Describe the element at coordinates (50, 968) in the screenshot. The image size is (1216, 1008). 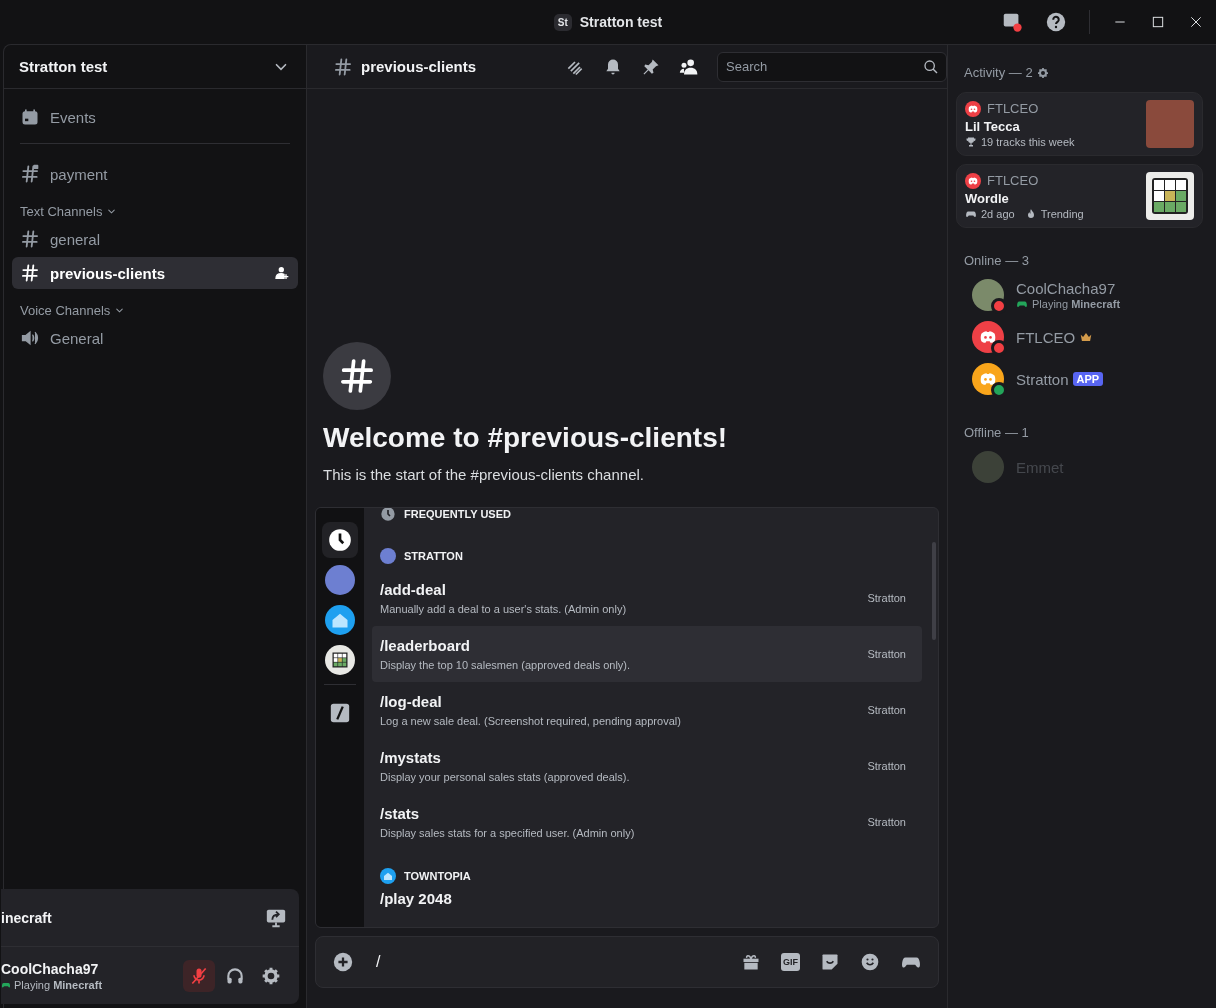
I see `username: CoolChacha97` at that location.